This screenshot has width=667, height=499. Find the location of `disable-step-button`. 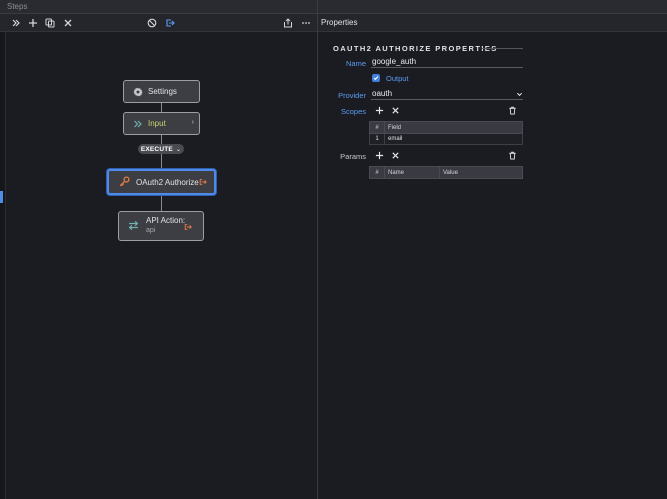

disable-step-button is located at coordinates (152, 23).